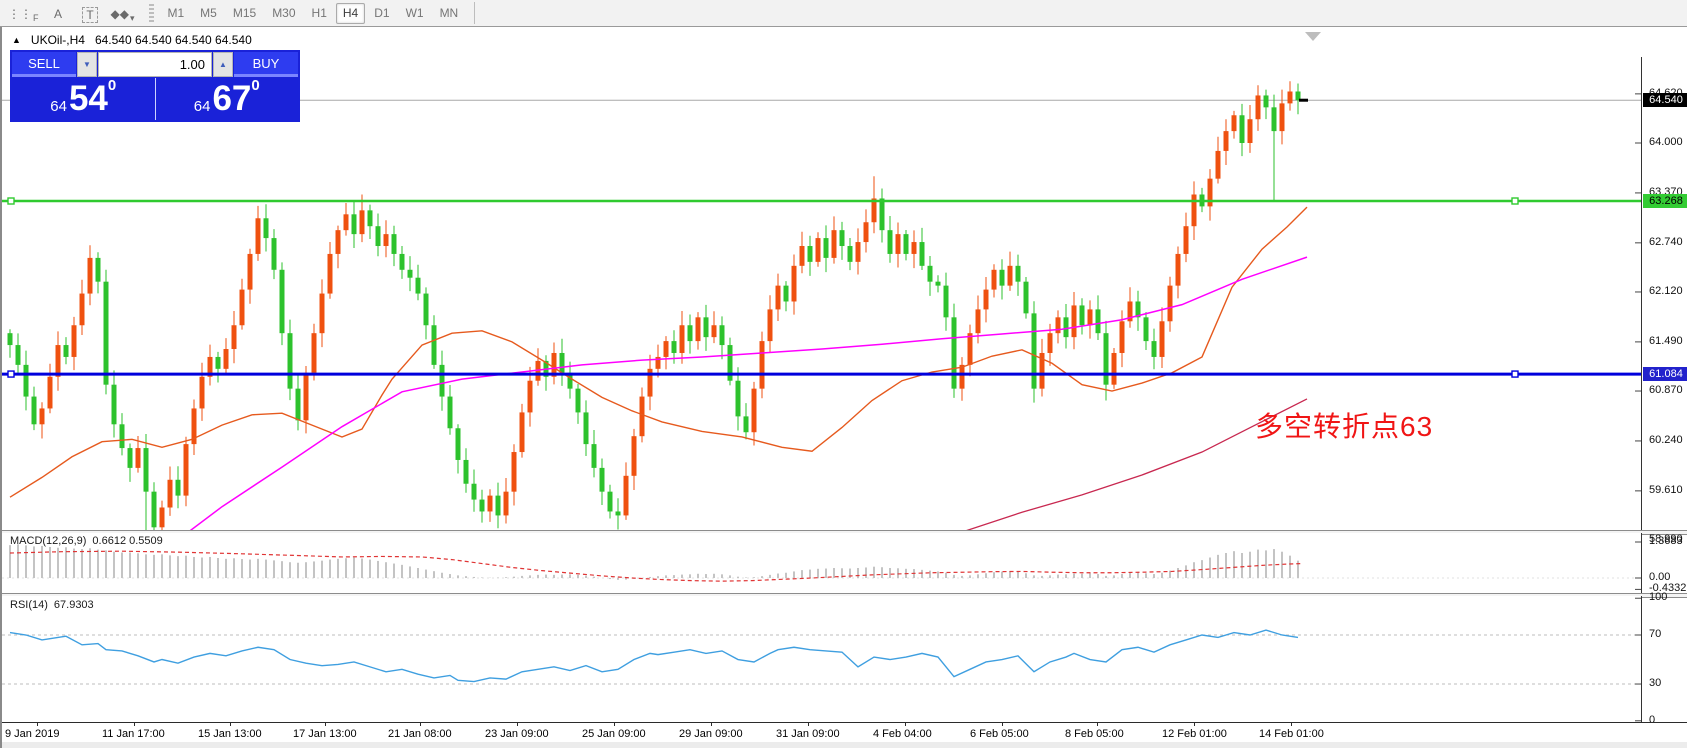 This screenshot has height=748, width=1687. Describe the element at coordinates (151, 13) in the screenshot. I see `toolbar-grip` at that location.